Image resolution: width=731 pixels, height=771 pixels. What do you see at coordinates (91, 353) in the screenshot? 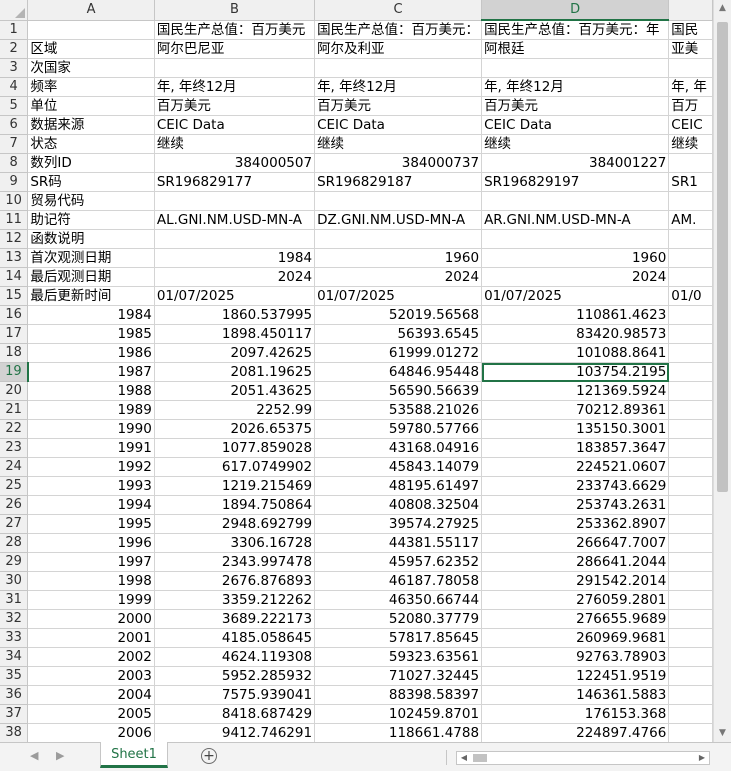
I see `cell-a18: 1986` at bounding box center [91, 353].